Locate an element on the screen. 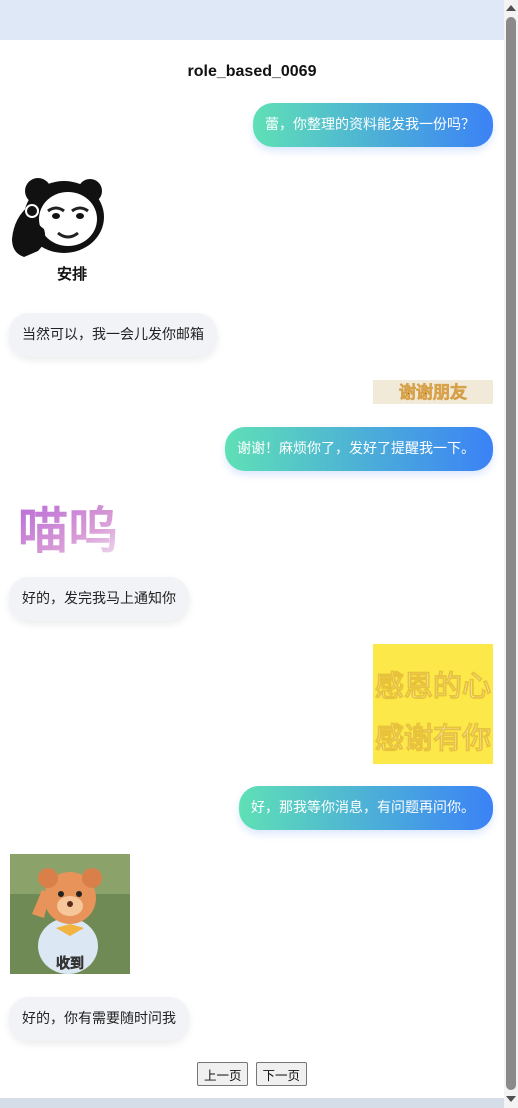 The image size is (518, 1108). gratitude-sticker: 感恩的心 感谢有你 is located at coordinates (433, 704).